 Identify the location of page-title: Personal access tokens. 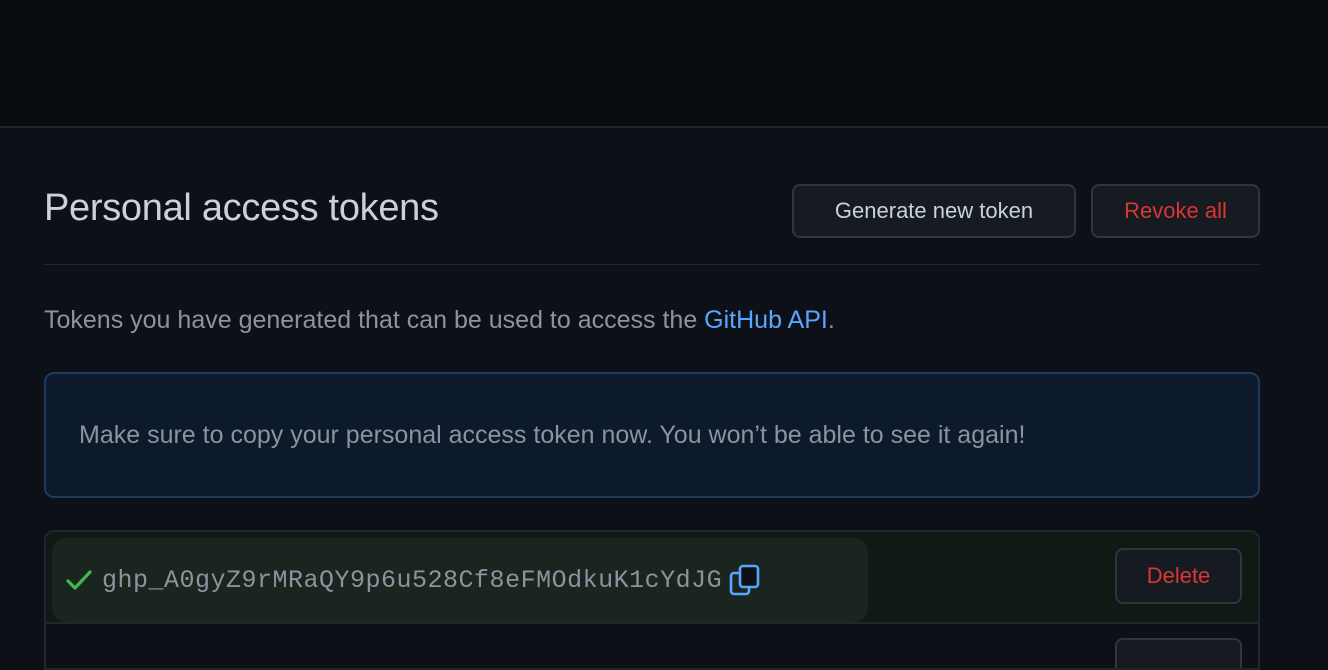
(241, 208).